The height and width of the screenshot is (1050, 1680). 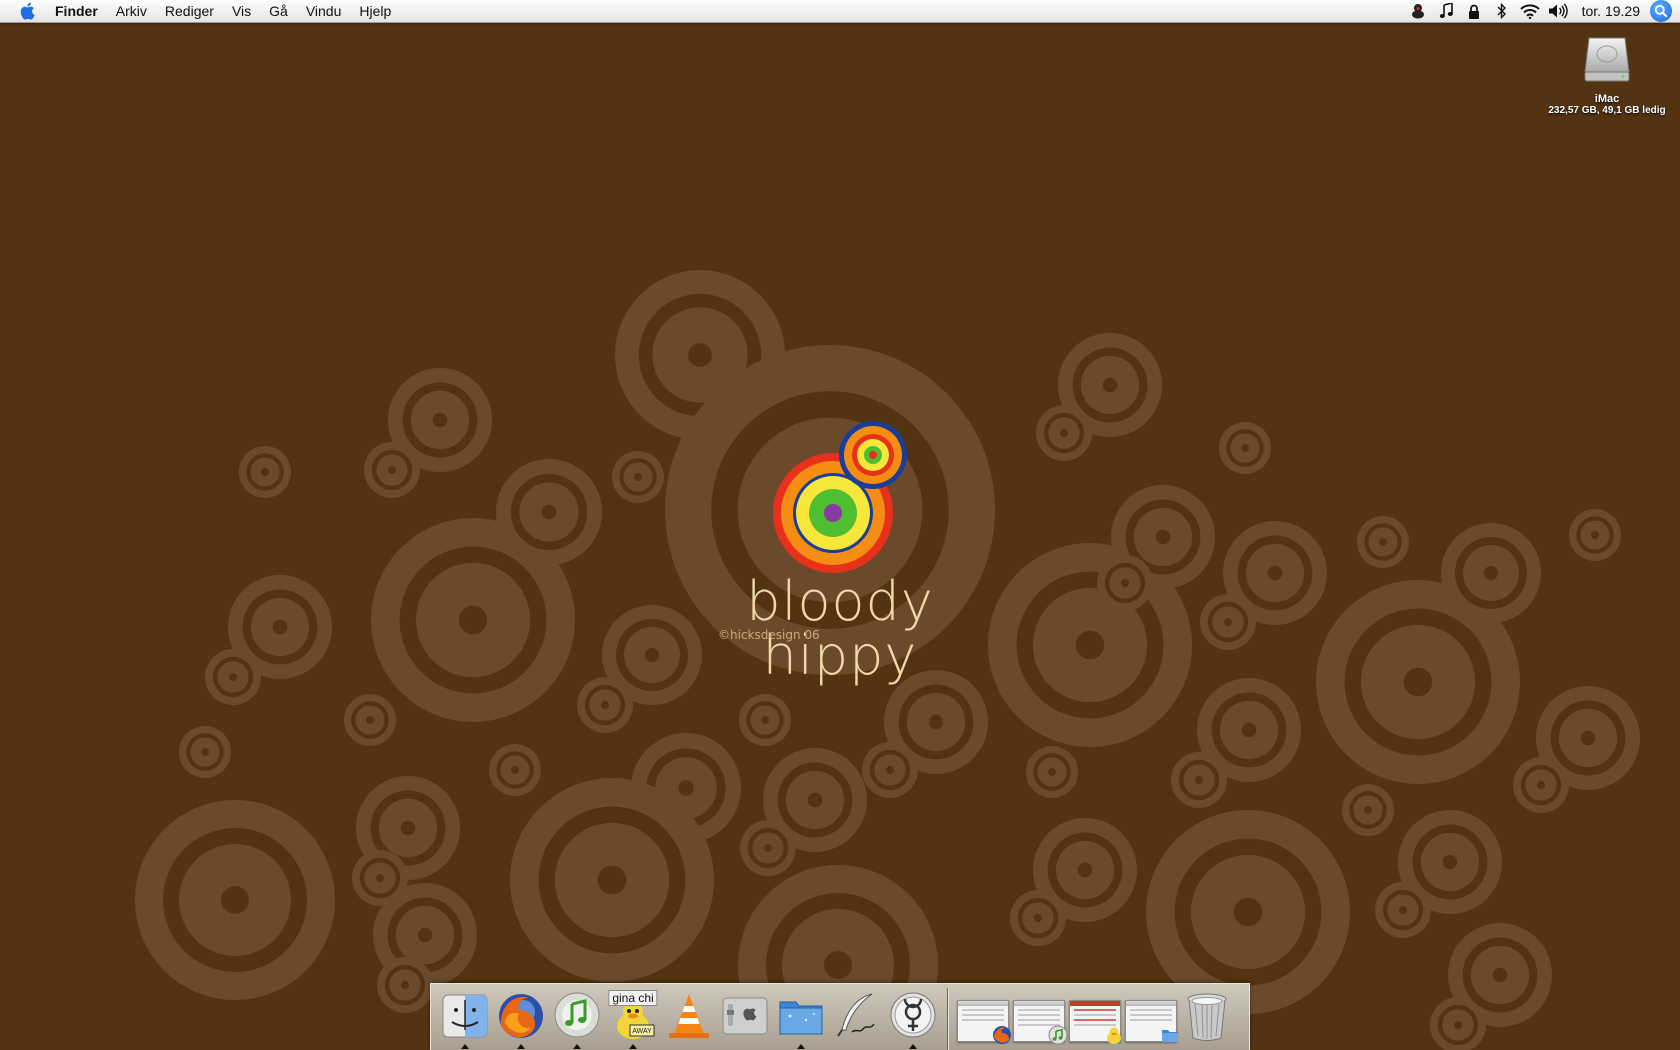 I want to click on menu-clock: tor. 19.29, so click(x=1611, y=11).